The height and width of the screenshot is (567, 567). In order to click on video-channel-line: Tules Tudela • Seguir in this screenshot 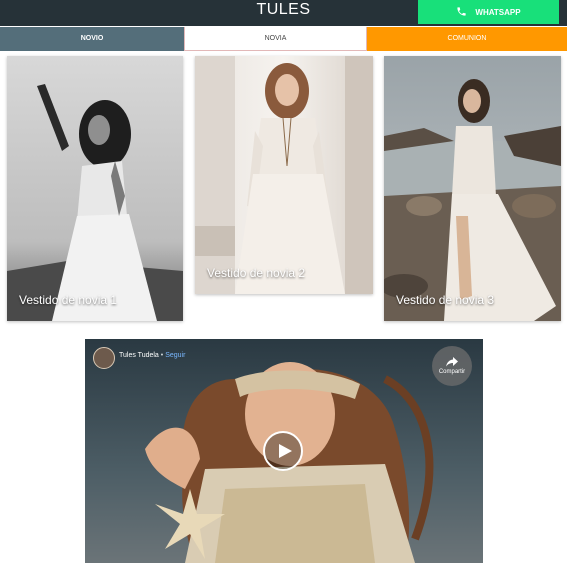, I will do `click(152, 355)`.